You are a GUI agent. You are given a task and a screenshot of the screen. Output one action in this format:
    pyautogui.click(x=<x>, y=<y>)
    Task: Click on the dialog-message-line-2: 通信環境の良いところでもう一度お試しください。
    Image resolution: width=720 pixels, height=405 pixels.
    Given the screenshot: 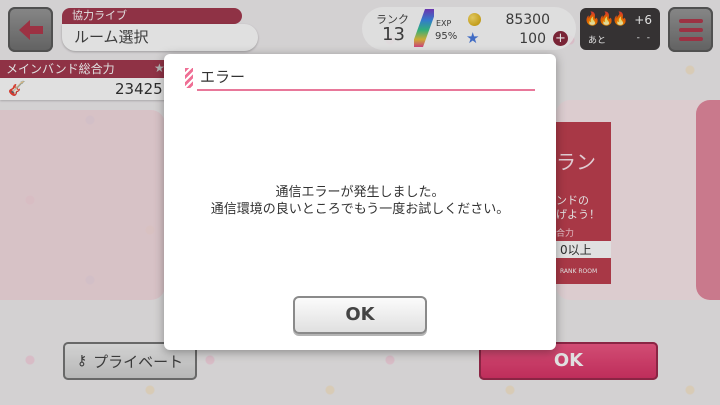 What is the action you would take?
    pyautogui.click(x=360, y=209)
    